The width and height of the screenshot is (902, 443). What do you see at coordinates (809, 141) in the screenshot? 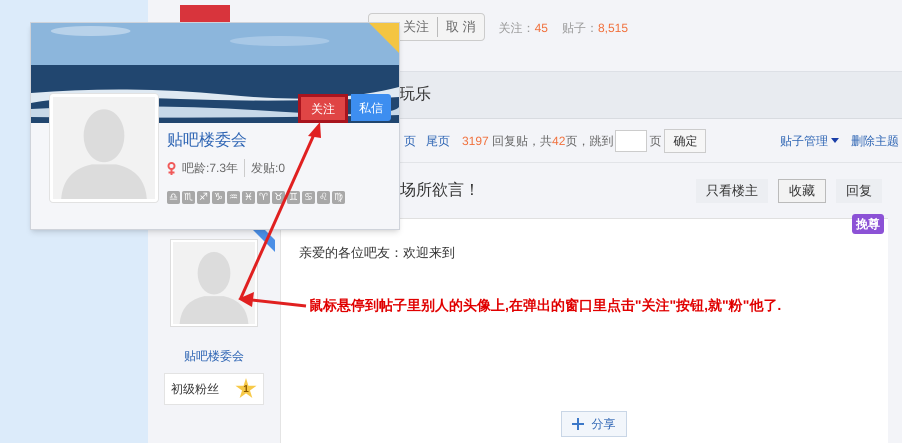
I see `manage-menu: 贴子管理` at bounding box center [809, 141].